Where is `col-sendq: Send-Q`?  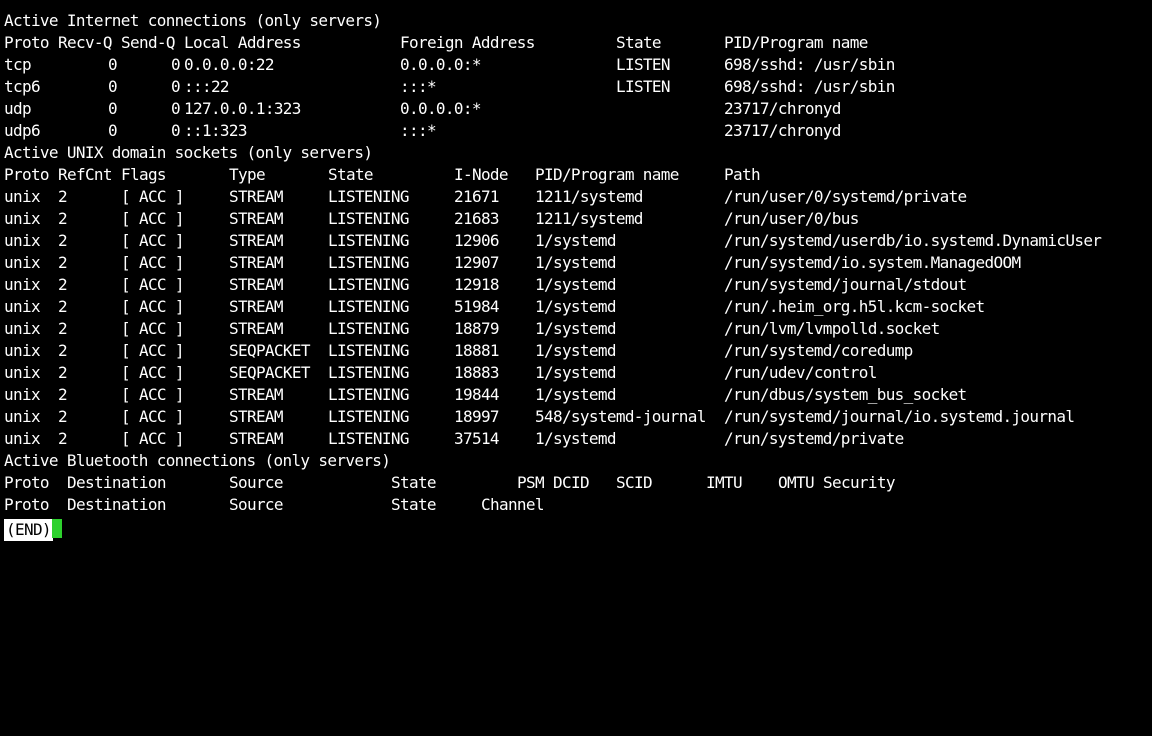 col-sendq: Send-Q is located at coordinates (148, 42).